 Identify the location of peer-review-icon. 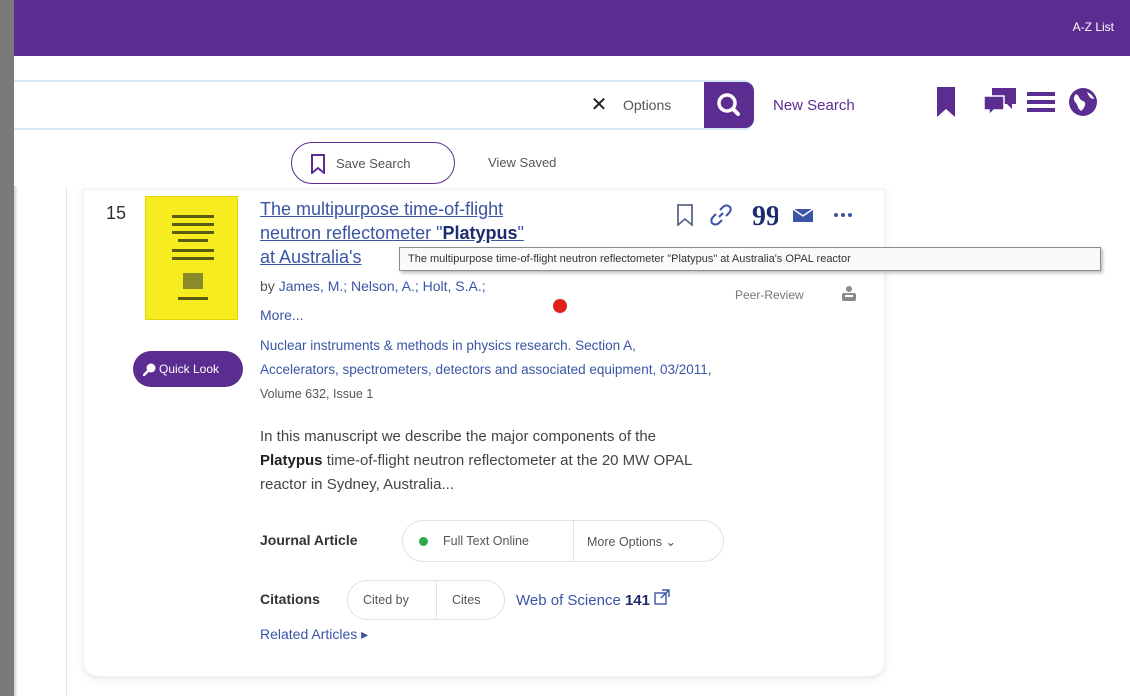
(849, 295).